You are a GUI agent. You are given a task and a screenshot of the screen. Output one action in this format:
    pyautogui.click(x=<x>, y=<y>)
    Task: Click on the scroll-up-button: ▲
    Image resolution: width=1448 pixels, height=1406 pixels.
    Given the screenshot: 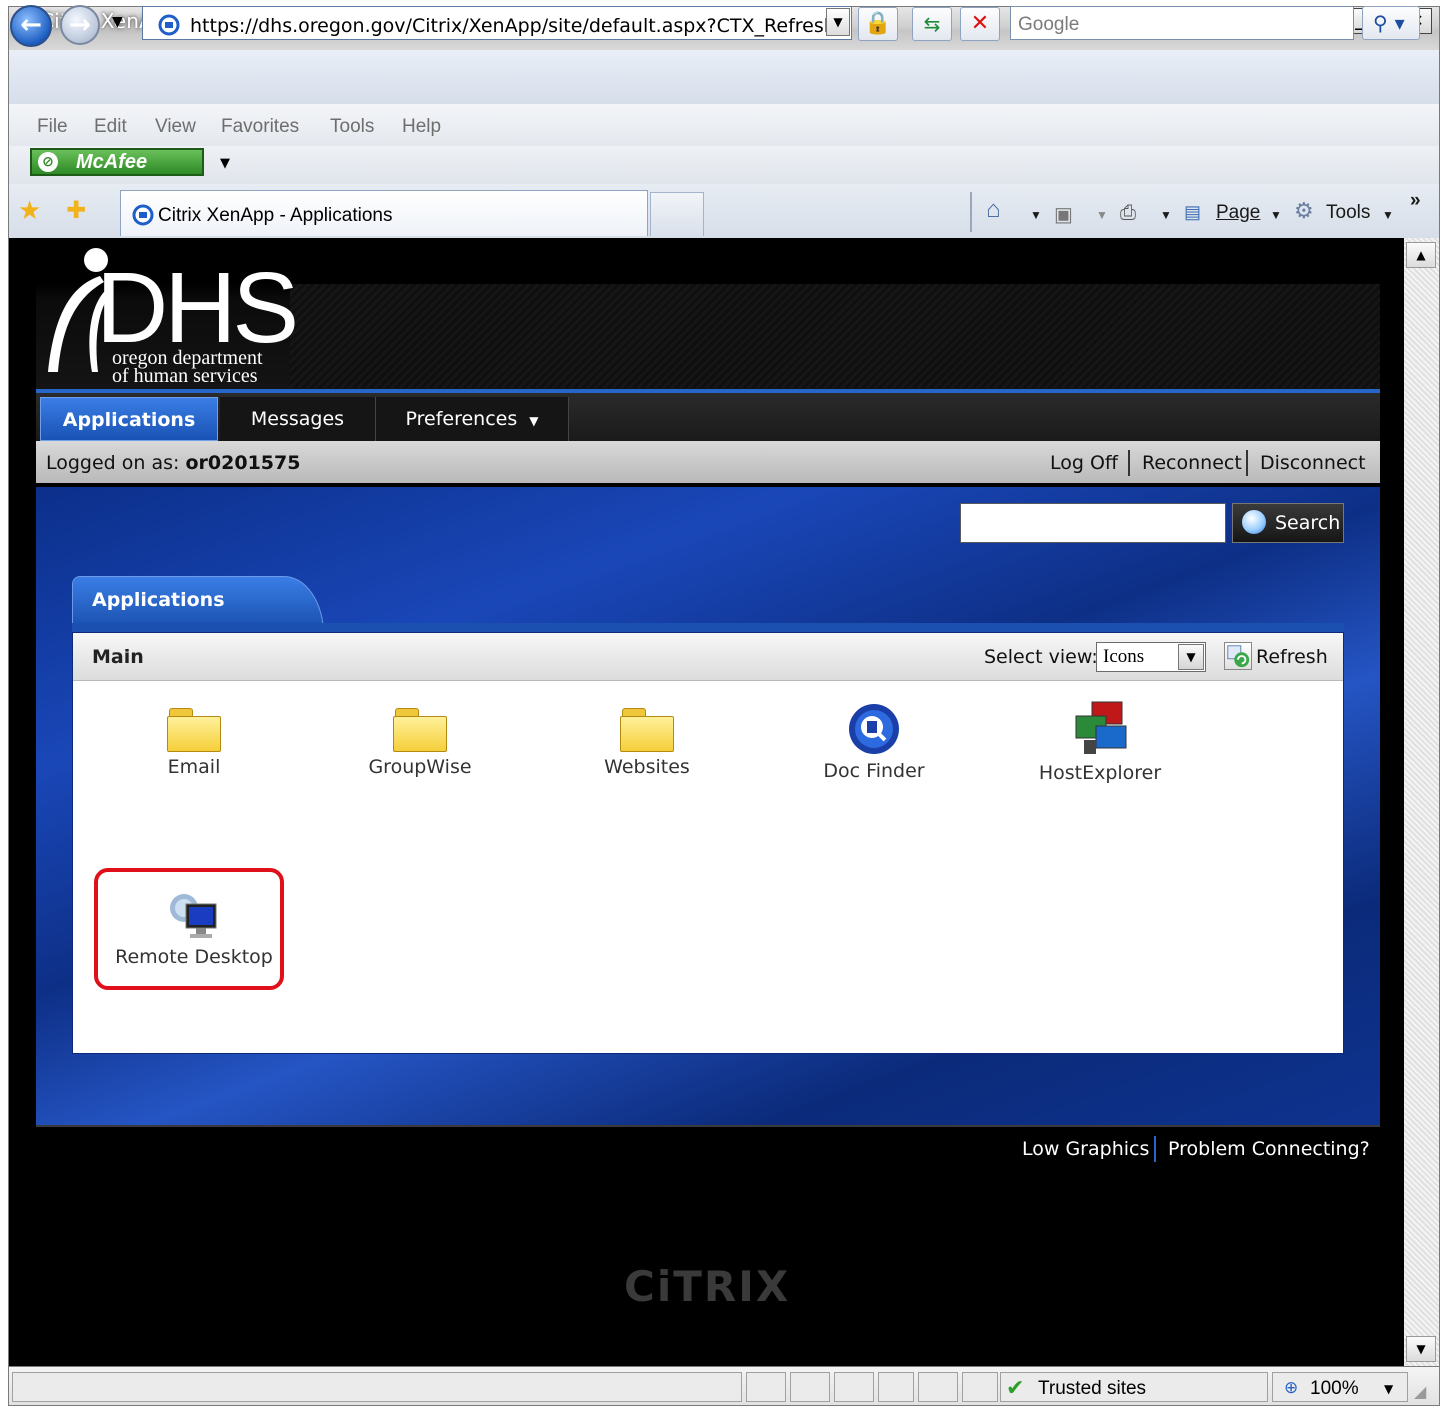 What is the action you would take?
    pyautogui.click(x=1421, y=255)
    